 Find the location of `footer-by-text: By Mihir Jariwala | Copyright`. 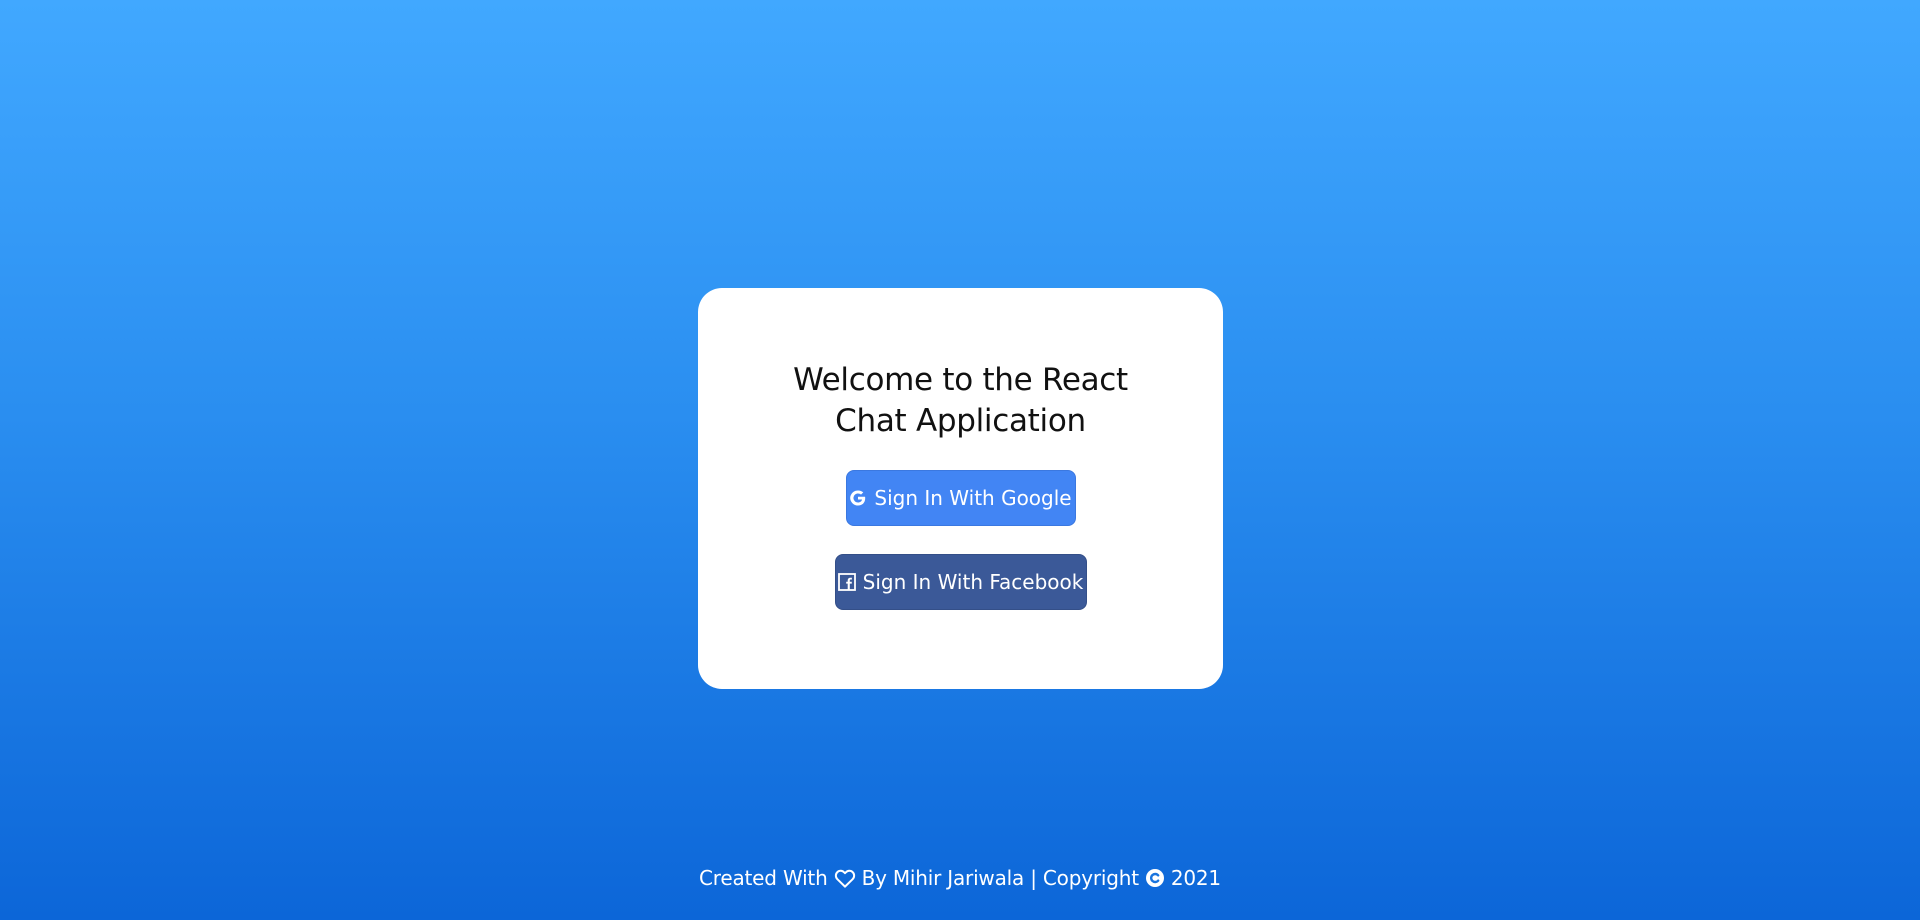

footer-by-text: By Mihir Jariwala | Copyright is located at coordinates (1000, 878).